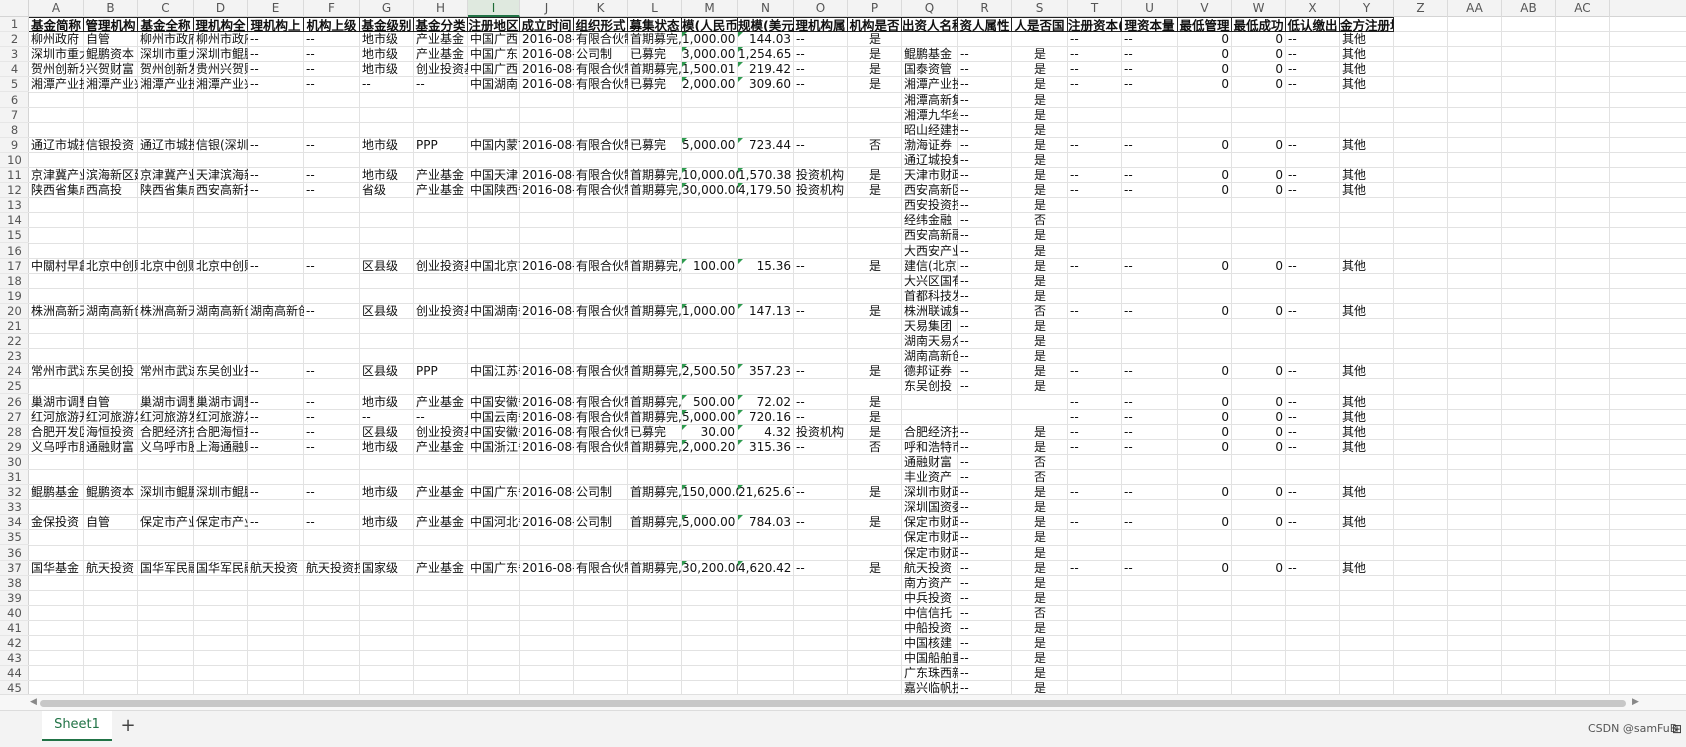  What do you see at coordinates (111, 190) in the screenshot?
I see `cell-b12: 西高投` at bounding box center [111, 190].